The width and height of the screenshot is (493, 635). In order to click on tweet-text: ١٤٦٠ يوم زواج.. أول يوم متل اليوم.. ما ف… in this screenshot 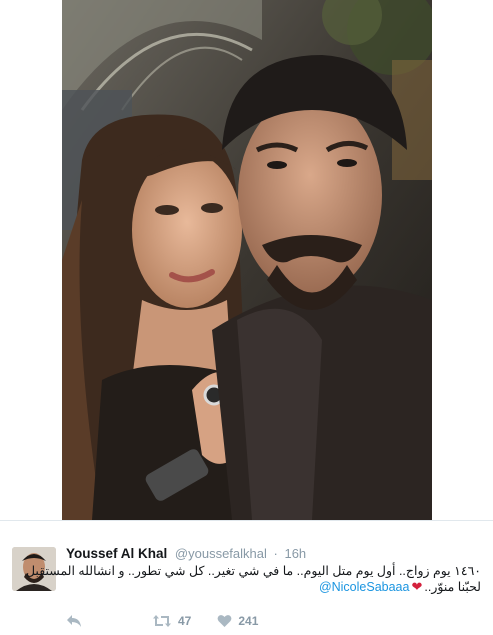, I will do `click(253, 579)`.